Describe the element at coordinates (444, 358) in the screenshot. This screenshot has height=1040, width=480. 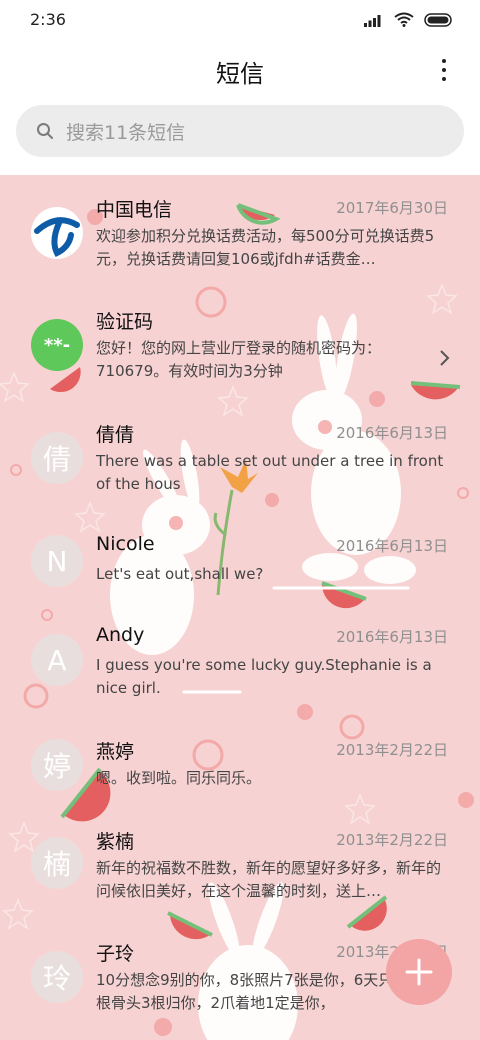
I see `chevron-right-icon` at that location.